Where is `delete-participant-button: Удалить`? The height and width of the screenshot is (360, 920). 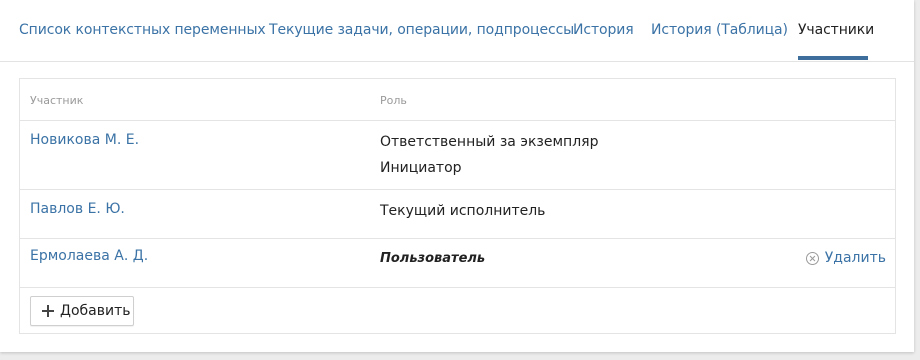
delete-participant-button: Удалить is located at coordinates (845, 258).